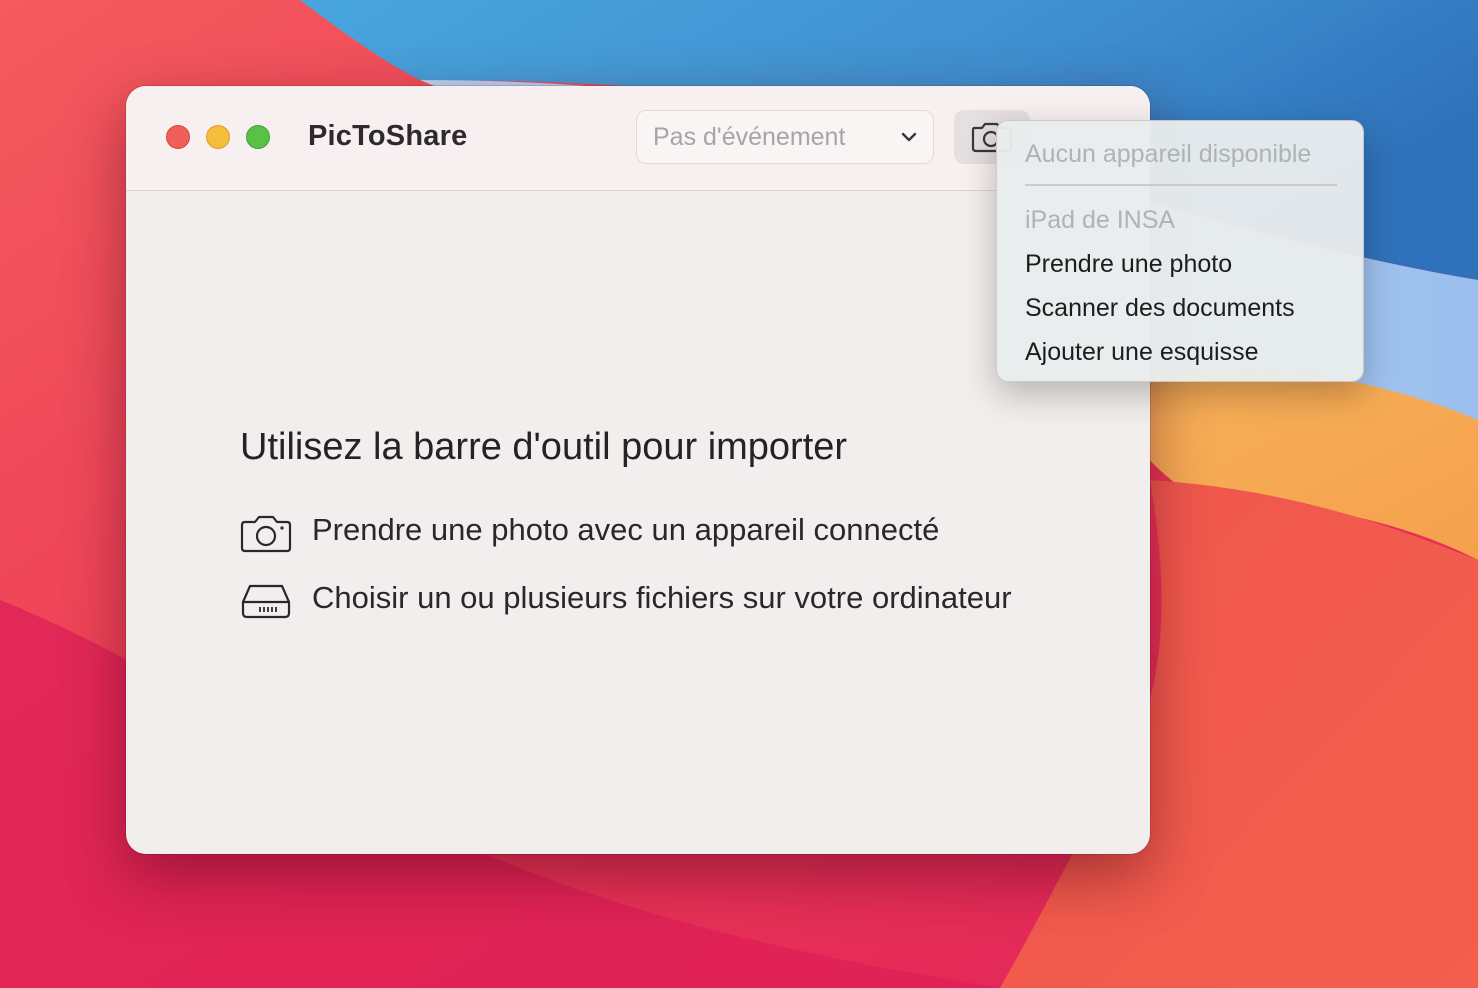  What do you see at coordinates (1100, 220) in the screenshot?
I see `menu-device-label: iPad de INSA` at bounding box center [1100, 220].